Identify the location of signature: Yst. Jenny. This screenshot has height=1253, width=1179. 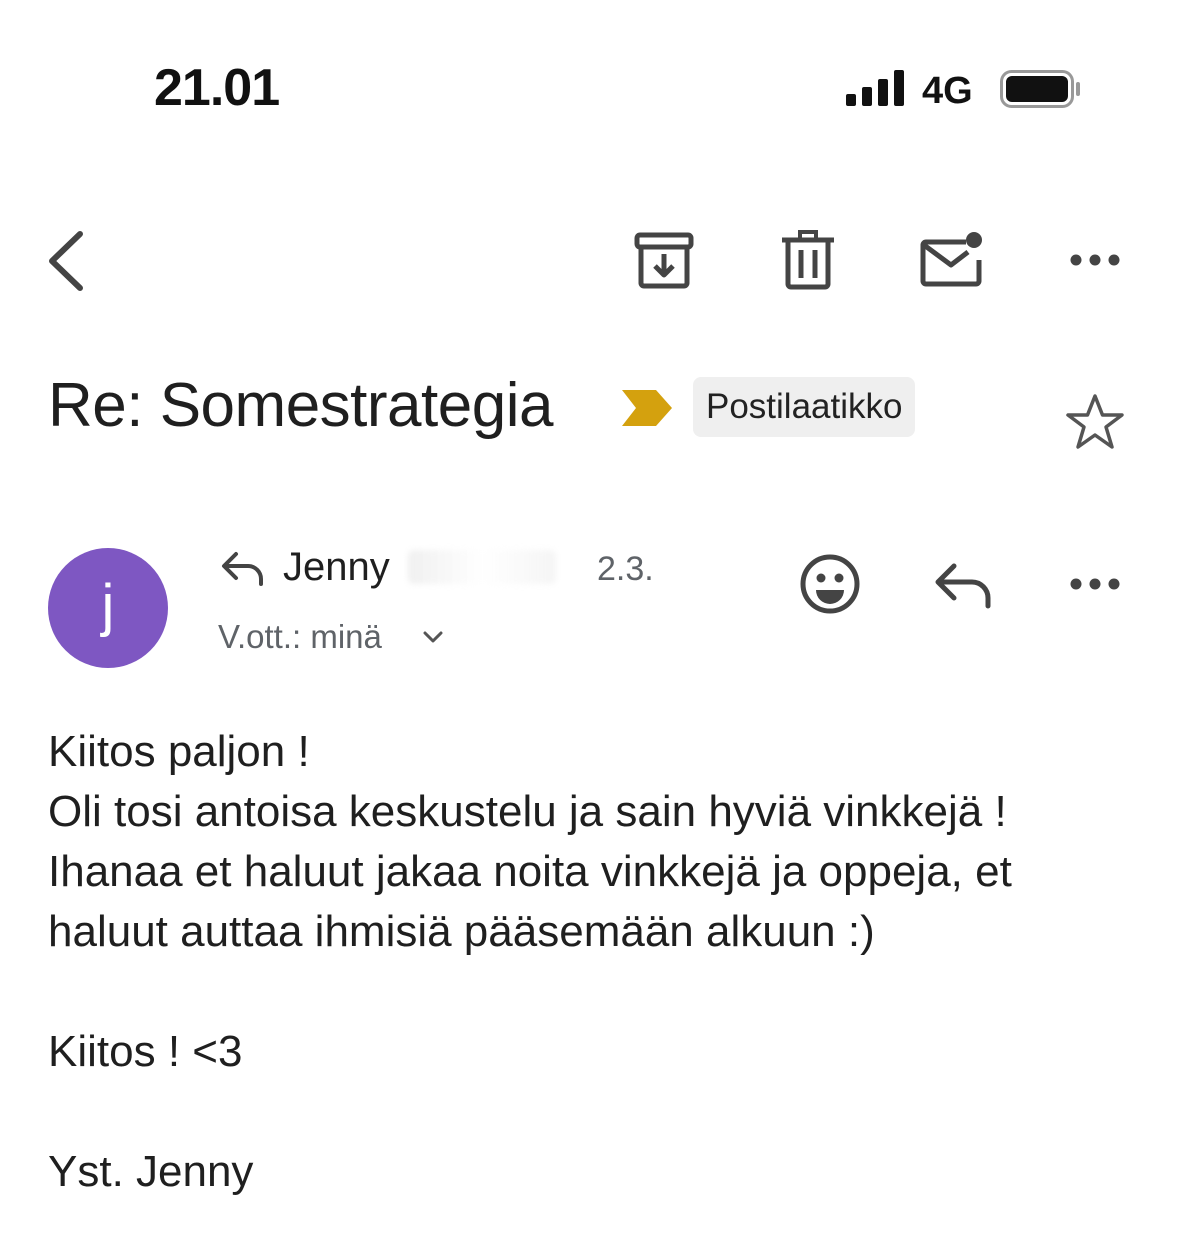
(151, 1171).